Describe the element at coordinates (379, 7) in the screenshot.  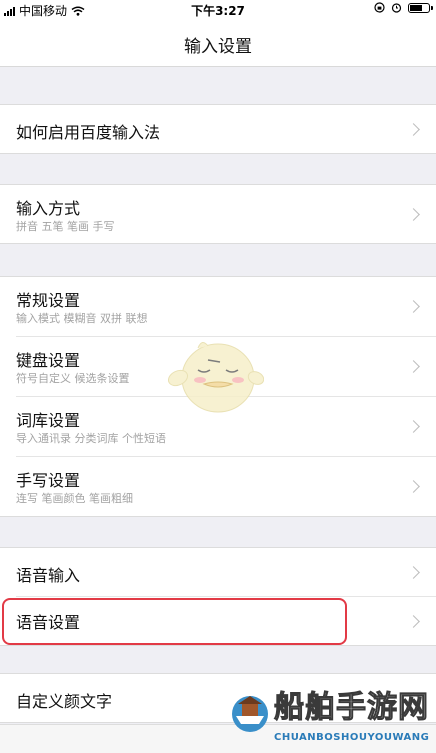
I see `orientation-lock-icon` at that location.